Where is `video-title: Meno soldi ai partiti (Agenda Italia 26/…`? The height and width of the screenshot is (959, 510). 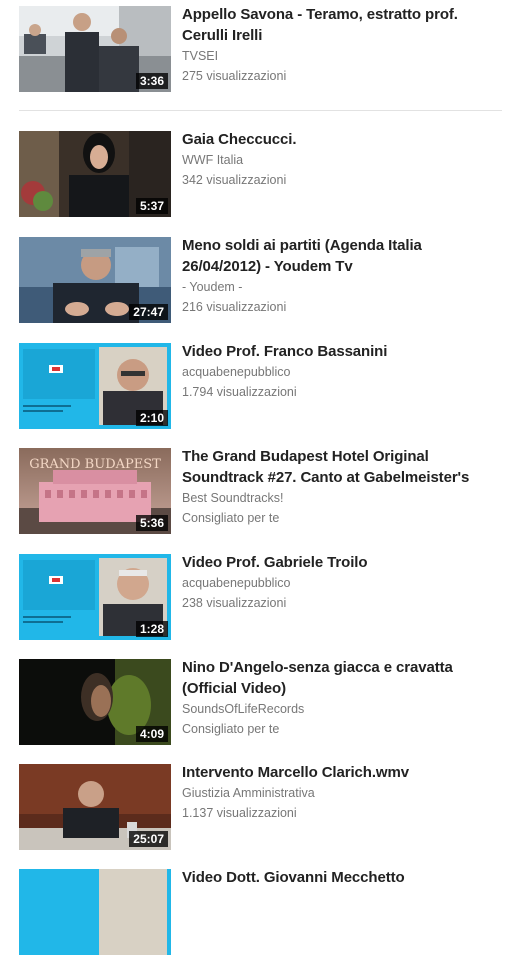 video-title: Meno soldi ai partiti (Agenda Italia 26/… is located at coordinates (342, 256).